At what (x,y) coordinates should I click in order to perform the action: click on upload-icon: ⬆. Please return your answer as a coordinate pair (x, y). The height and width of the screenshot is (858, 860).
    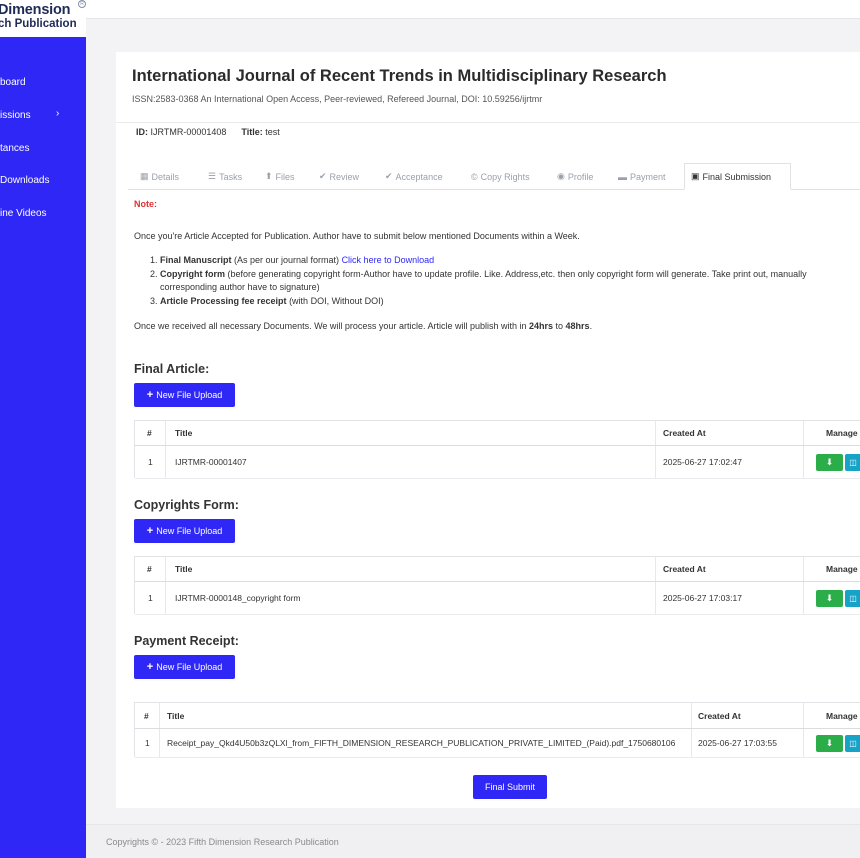
    Looking at the image, I should click on (269, 176).